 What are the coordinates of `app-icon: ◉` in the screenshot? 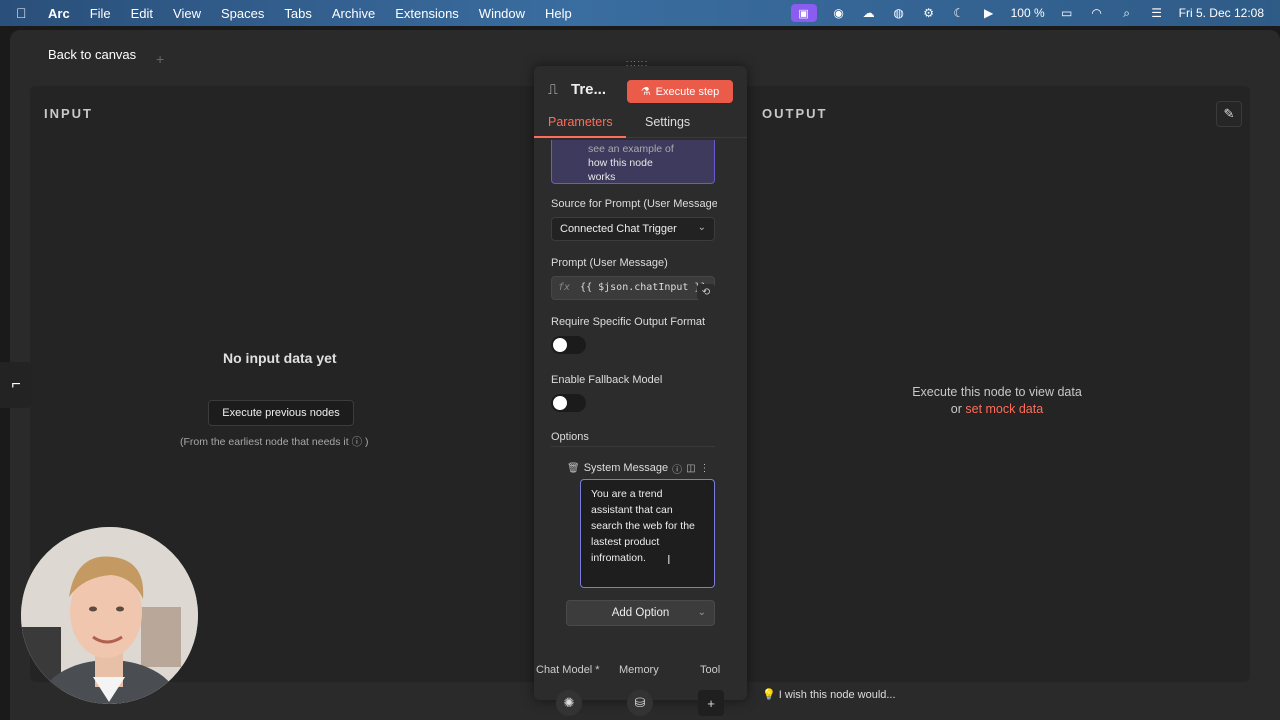 It's located at (839, 13).